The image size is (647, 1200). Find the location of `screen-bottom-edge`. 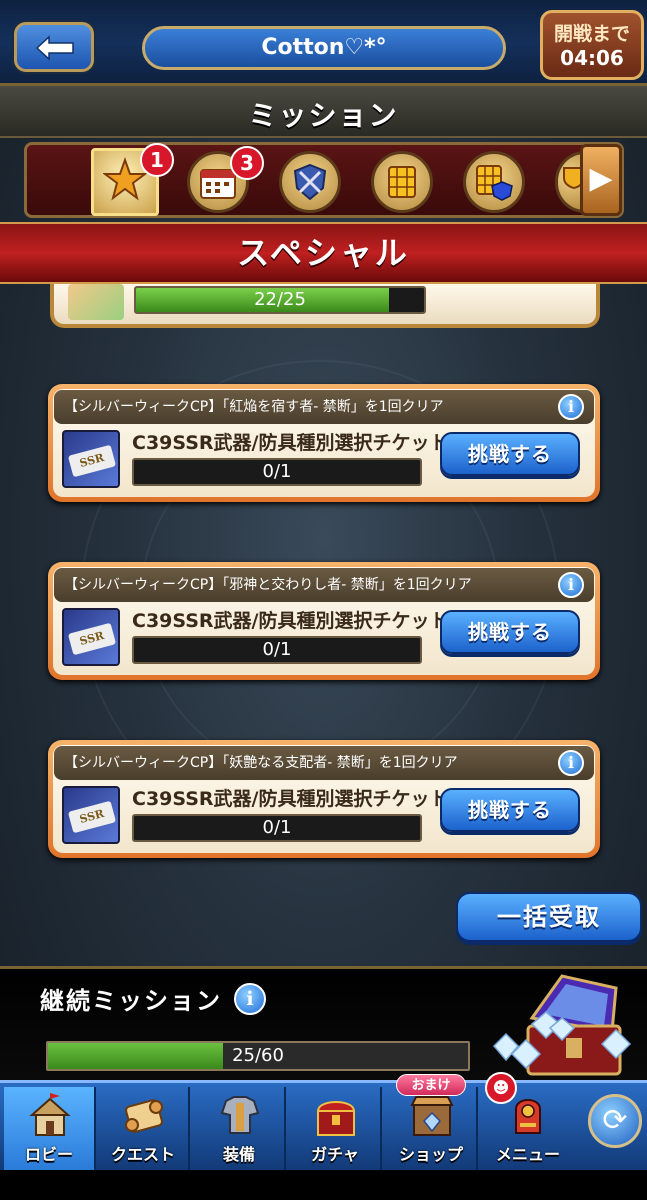

screen-bottom-edge is located at coordinates (323, 1185).